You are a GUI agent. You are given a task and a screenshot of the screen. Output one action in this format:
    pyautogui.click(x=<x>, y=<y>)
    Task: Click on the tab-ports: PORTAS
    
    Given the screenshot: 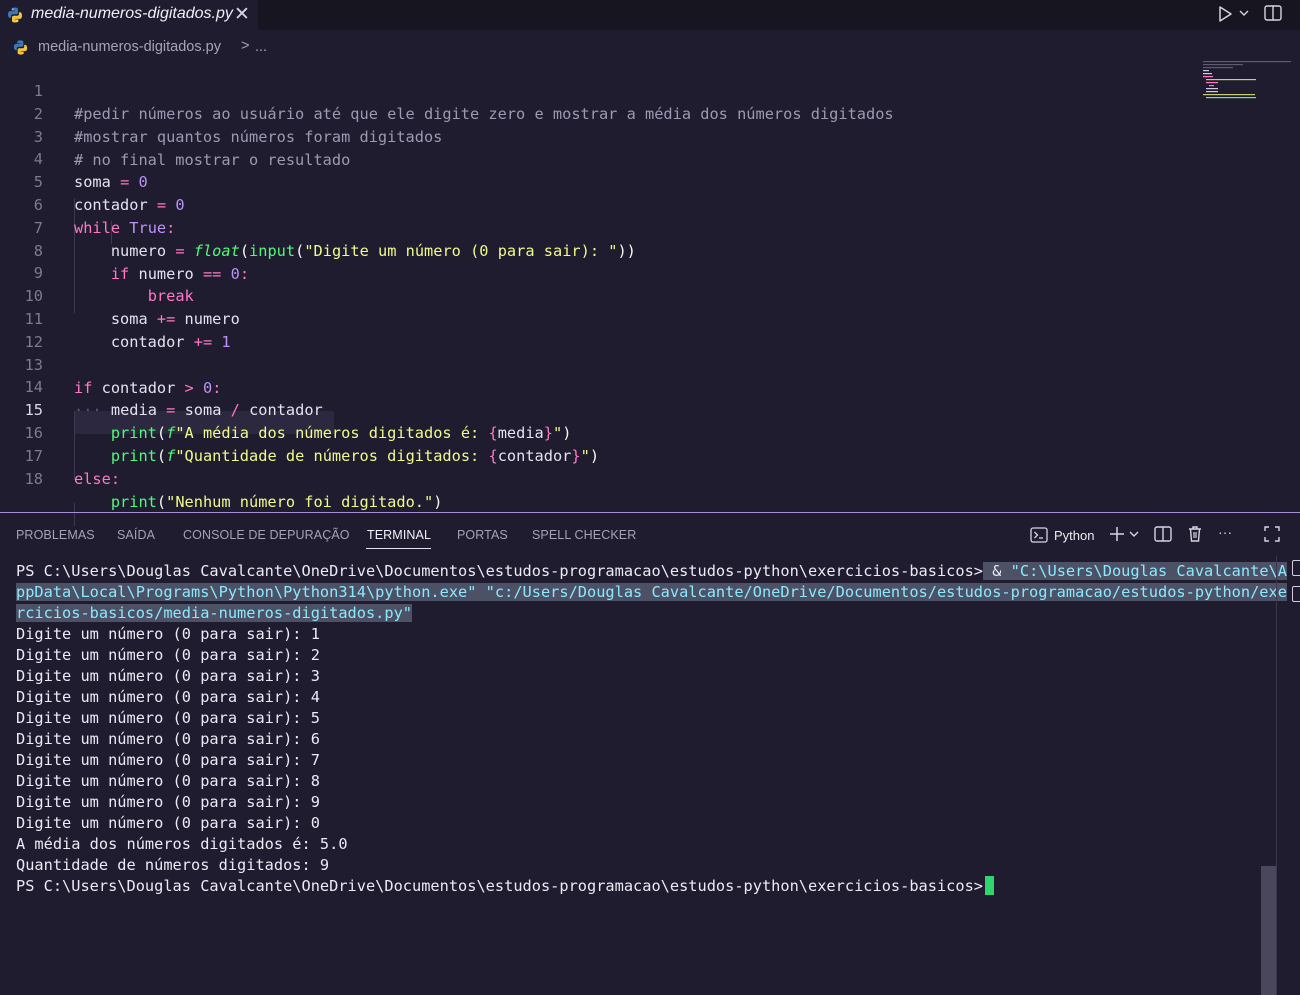 What is the action you would take?
    pyautogui.click(x=482, y=535)
    